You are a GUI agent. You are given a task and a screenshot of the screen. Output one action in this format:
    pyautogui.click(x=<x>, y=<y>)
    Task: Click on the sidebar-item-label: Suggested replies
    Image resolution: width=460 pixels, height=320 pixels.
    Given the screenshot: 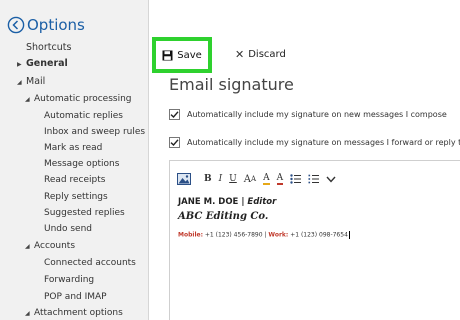 What is the action you would take?
    pyautogui.click(x=84, y=213)
    